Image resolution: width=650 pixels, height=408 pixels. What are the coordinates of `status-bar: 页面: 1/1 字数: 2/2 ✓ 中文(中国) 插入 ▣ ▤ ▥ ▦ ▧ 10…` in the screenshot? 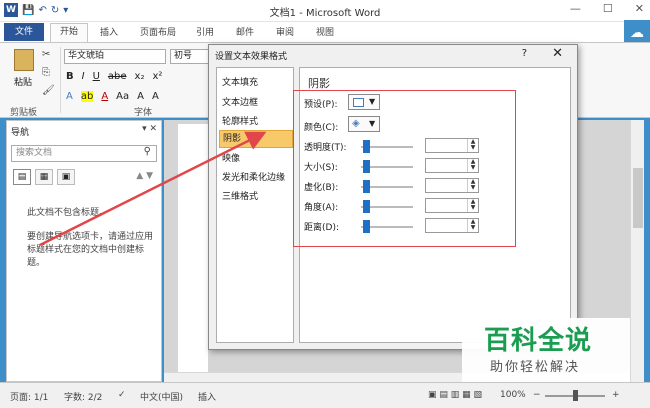 It's located at (325, 395).